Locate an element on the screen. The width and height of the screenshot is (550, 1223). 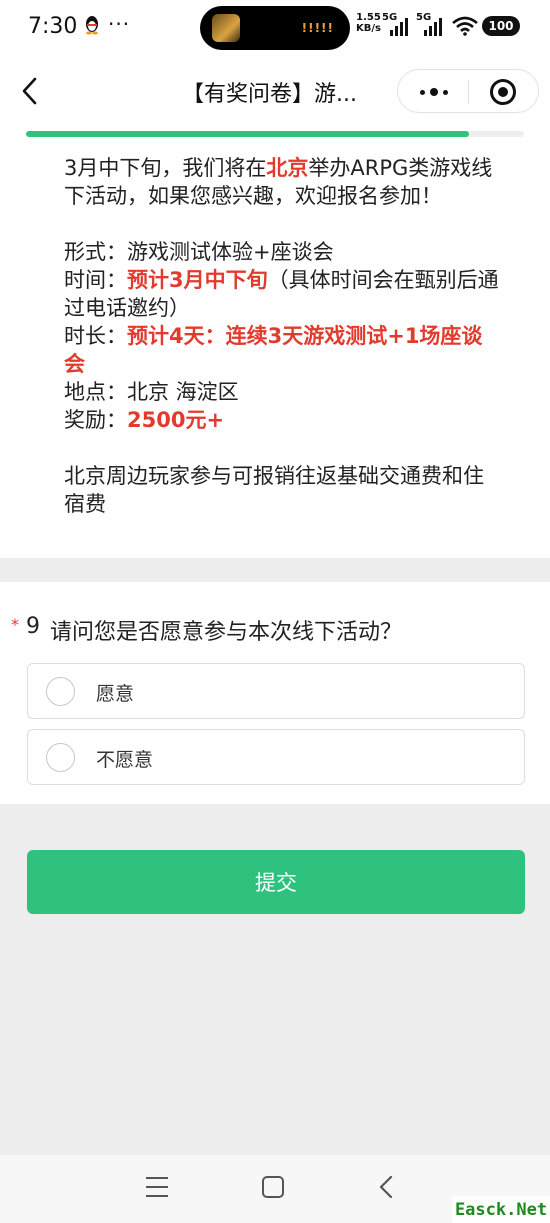
question-text: 请问您是否愿意参与本次线下活动？ is located at coordinates (226, 632).